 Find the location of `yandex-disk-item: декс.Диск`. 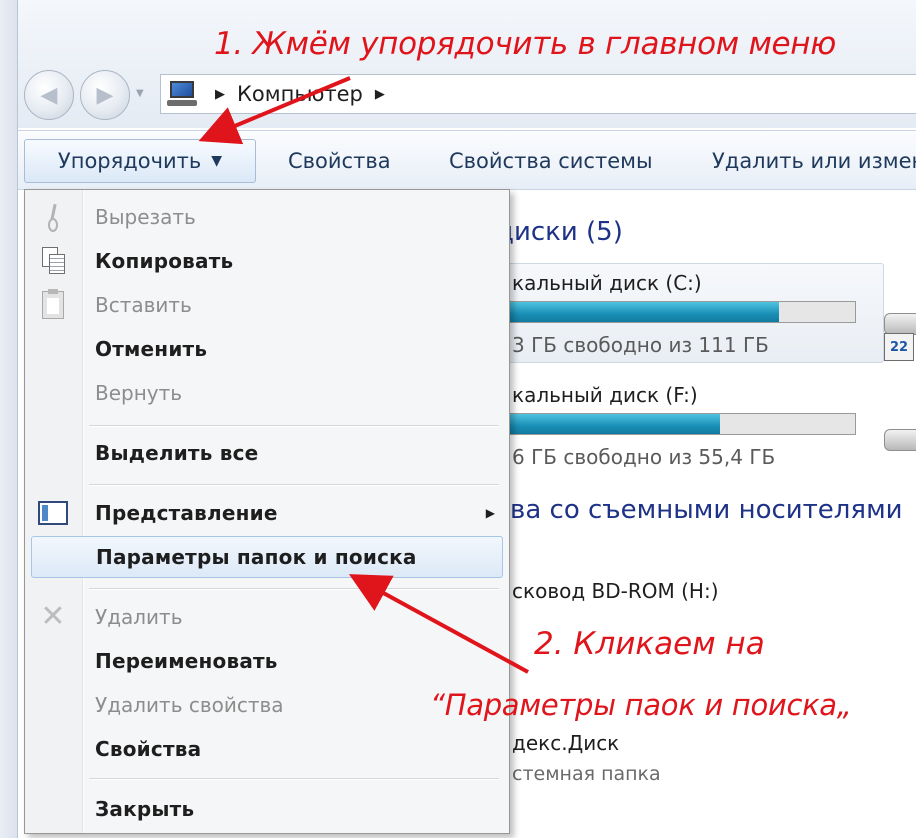

yandex-disk-item: декс.Диск is located at coordinates (565, 743).